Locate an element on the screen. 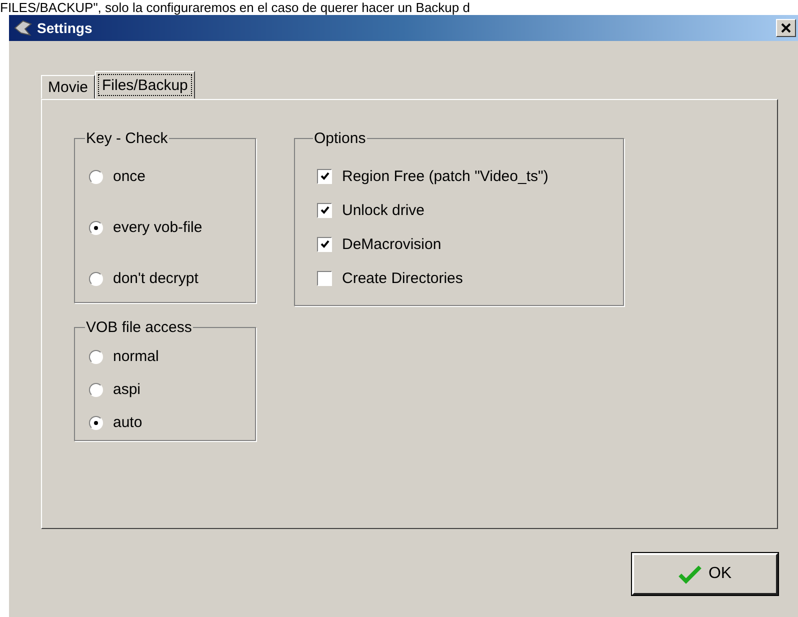 The height and width of the screenshot is (617, 798). ok-button: OK is located at coordinates (705, 574).